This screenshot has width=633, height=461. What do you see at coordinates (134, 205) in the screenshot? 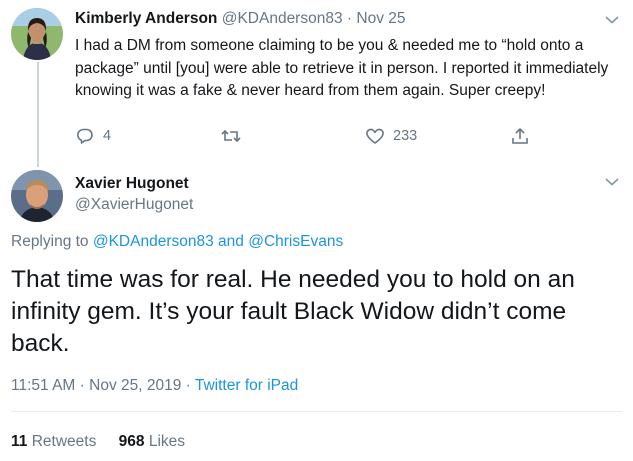
I see `main-author-handle: @XavierHugonet` at bounding box center [134, 205].